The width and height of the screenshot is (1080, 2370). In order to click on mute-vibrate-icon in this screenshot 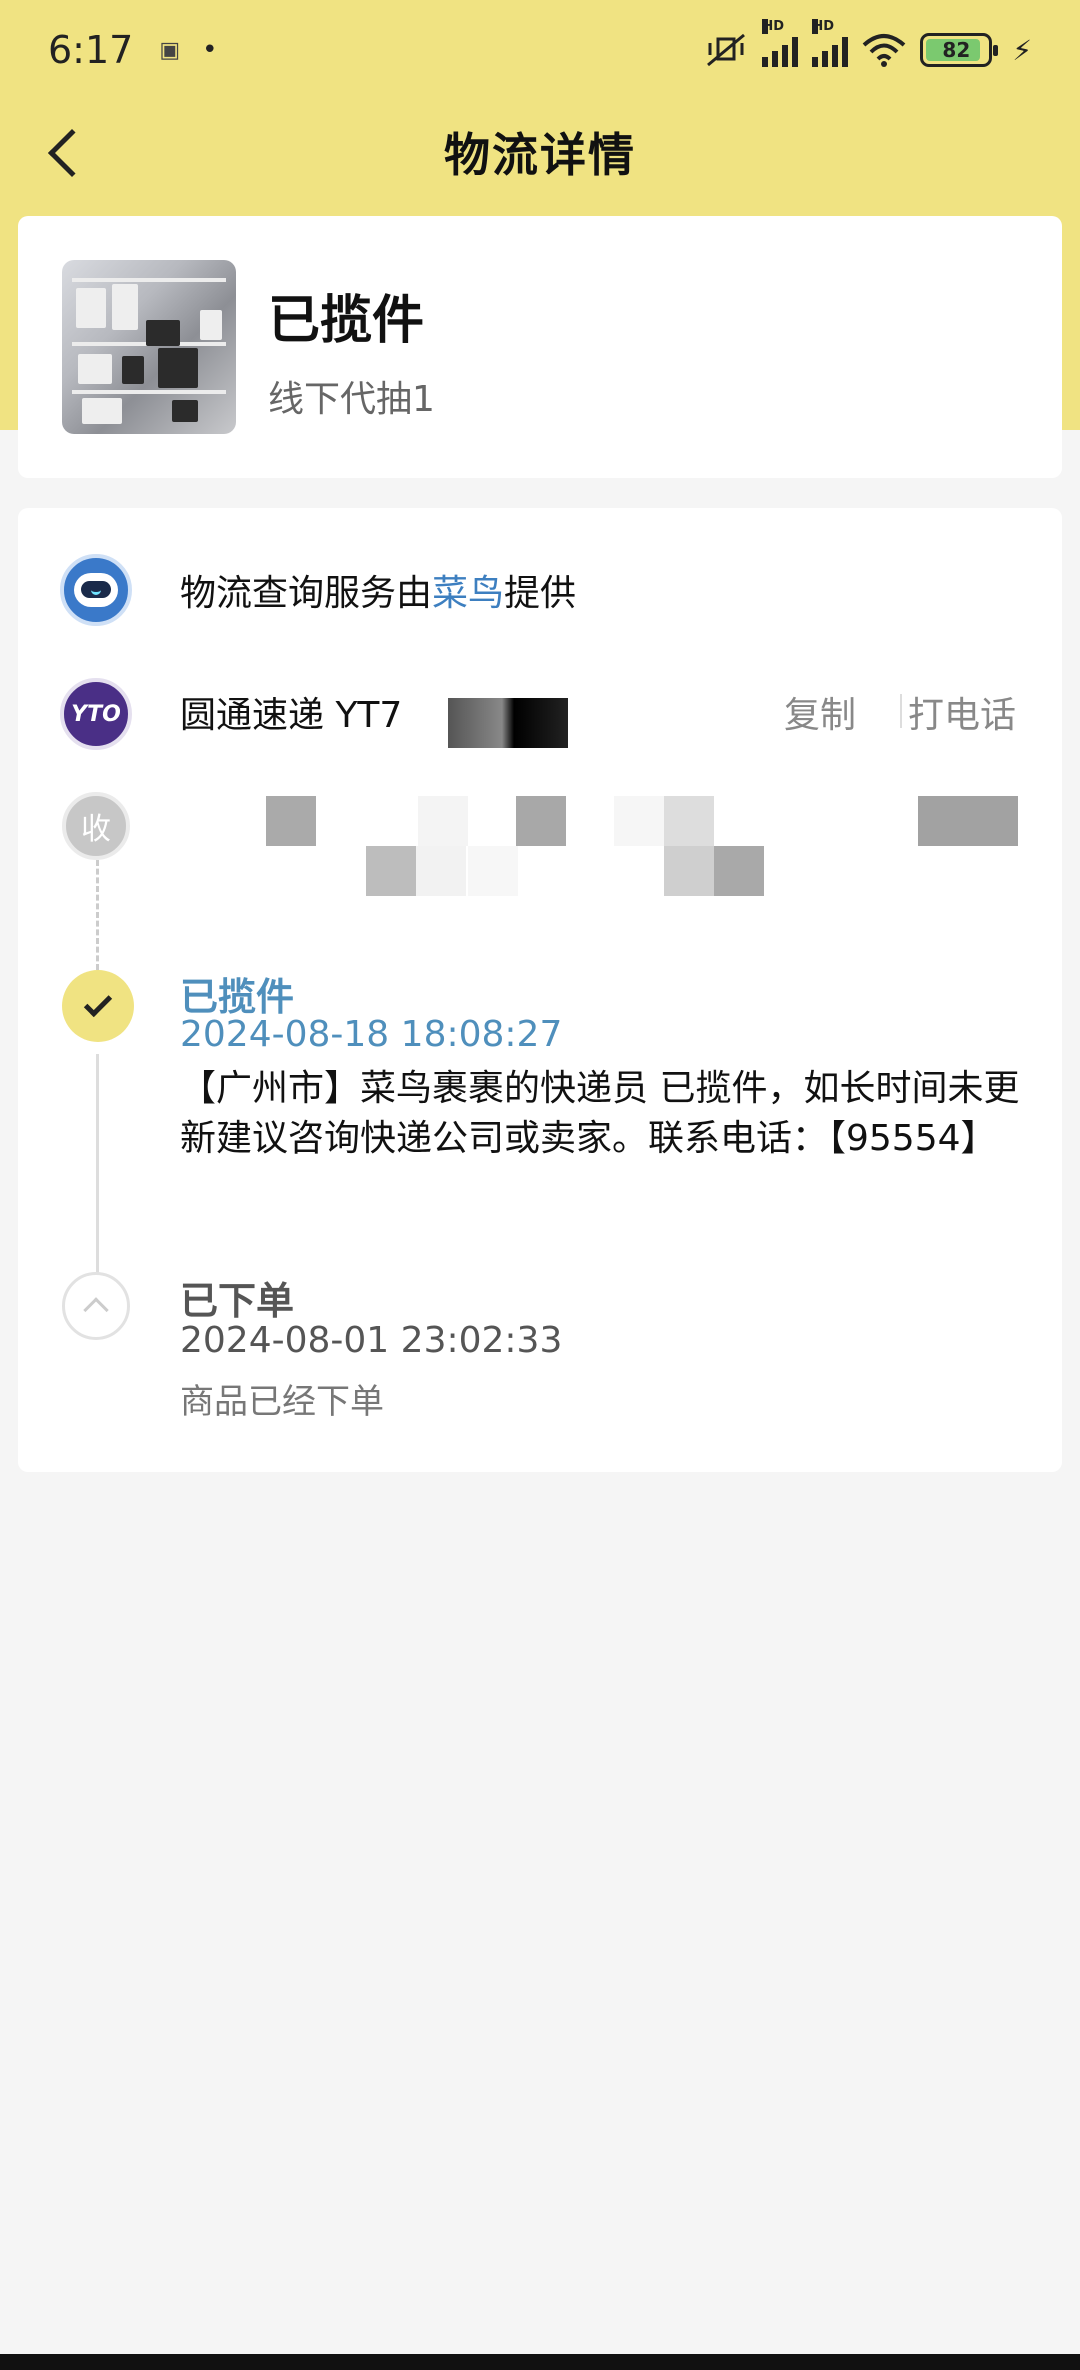, I will do `click(726, 50)`.